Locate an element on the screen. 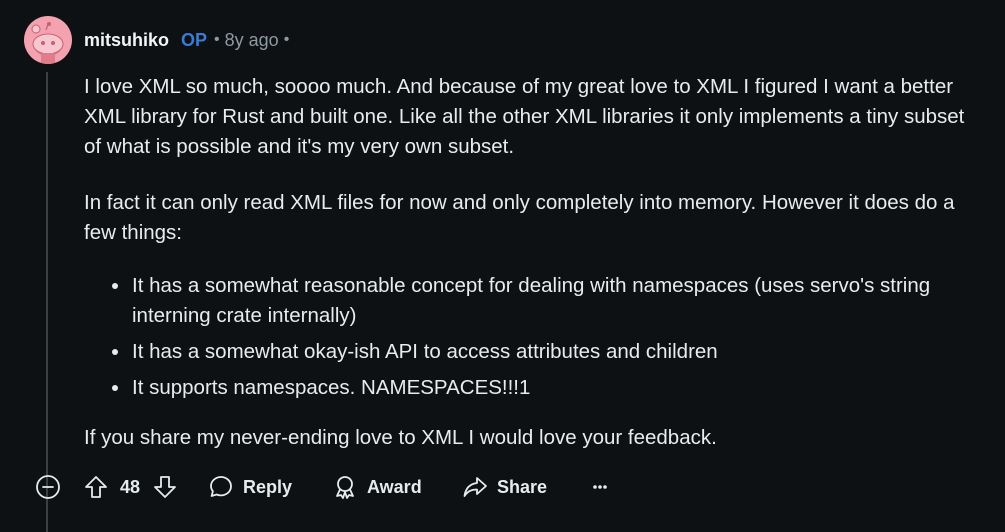  reply-label: Reply is located at coordinates (268, 486).